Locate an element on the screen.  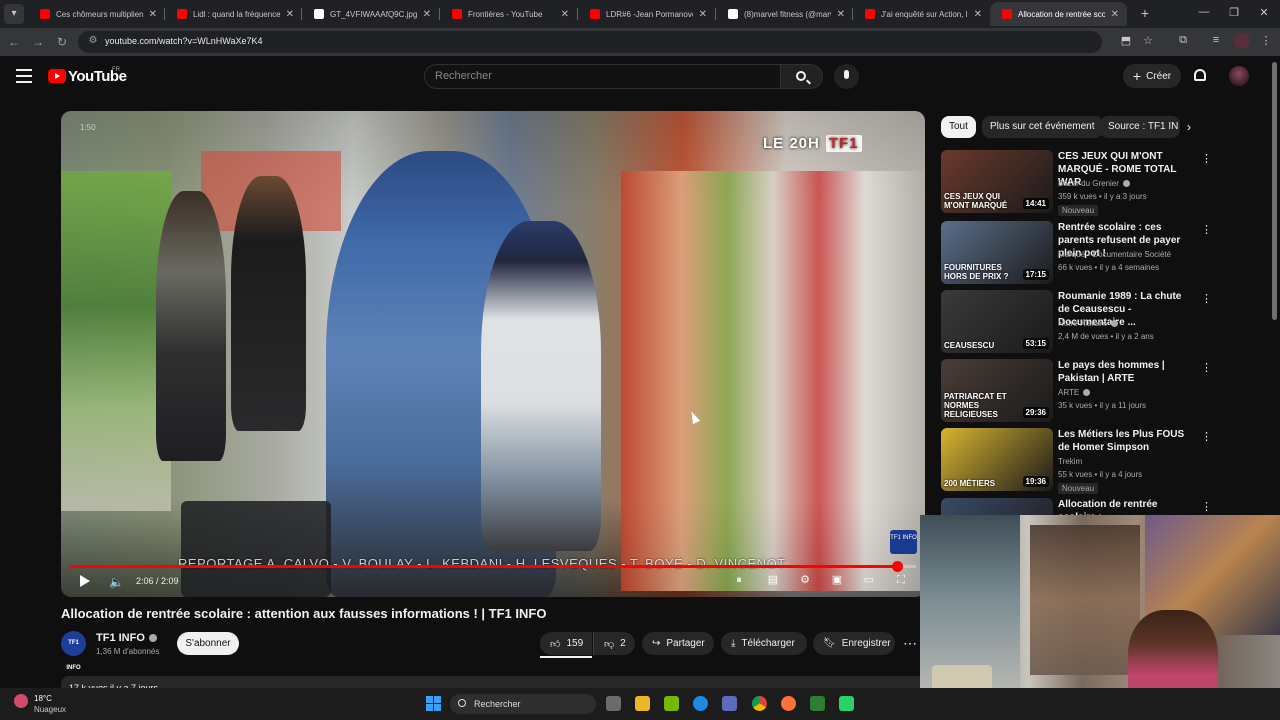
recommended-title: Allocation de rentrée scolaire : is located at coordinates (1126, 507).